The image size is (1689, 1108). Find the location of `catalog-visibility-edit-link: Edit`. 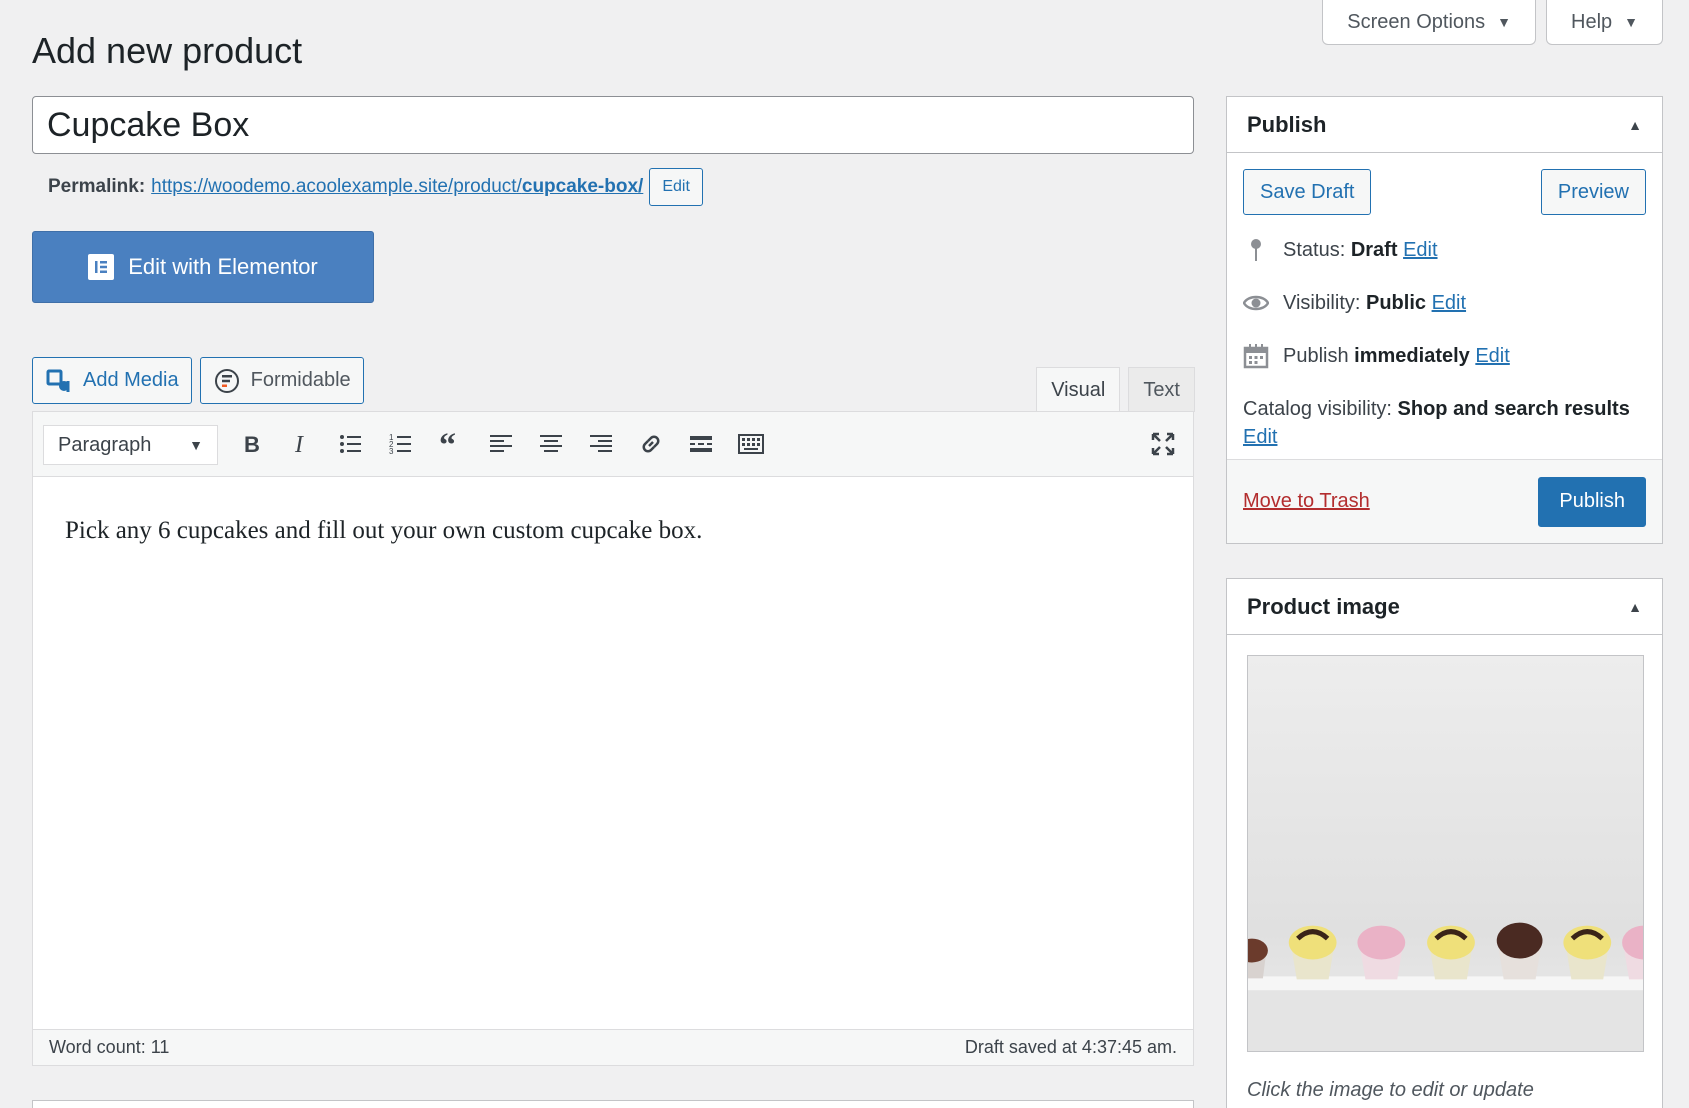

catalog-visibility-edit-link: Edit is located at coordinates (1260, 437).